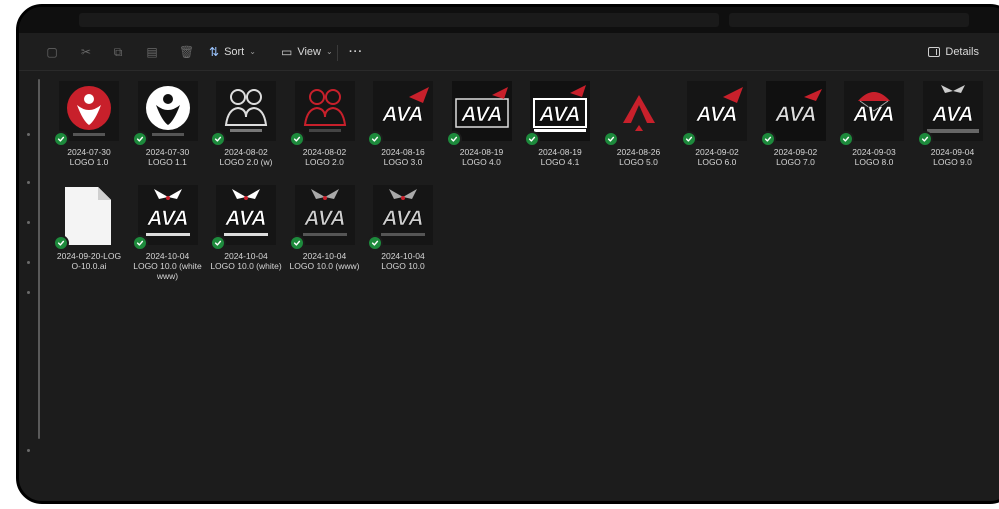  Describe the element at coordinates (89, 256) in the screenshot. I see `file-date: 2024-09-20-LOG` at that location.